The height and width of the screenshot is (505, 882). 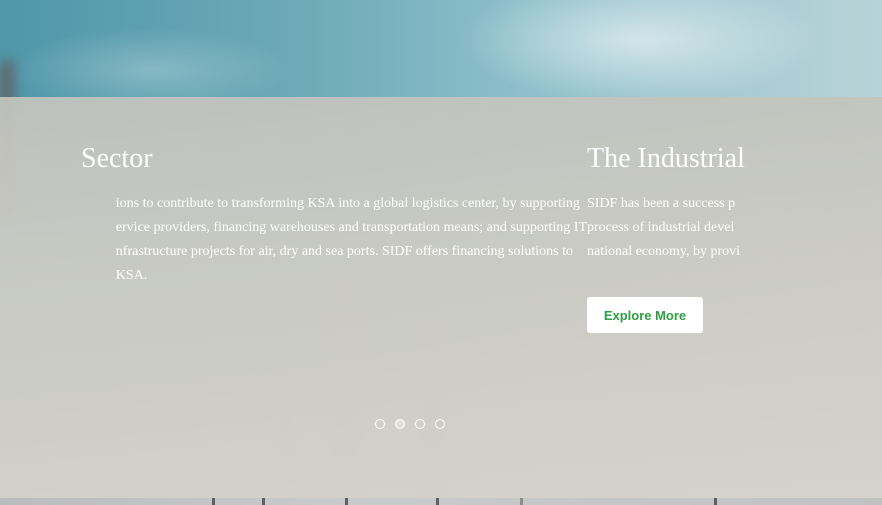 I want to click on slide-text-line: national economy, by provi, so click(x=664, y=251).